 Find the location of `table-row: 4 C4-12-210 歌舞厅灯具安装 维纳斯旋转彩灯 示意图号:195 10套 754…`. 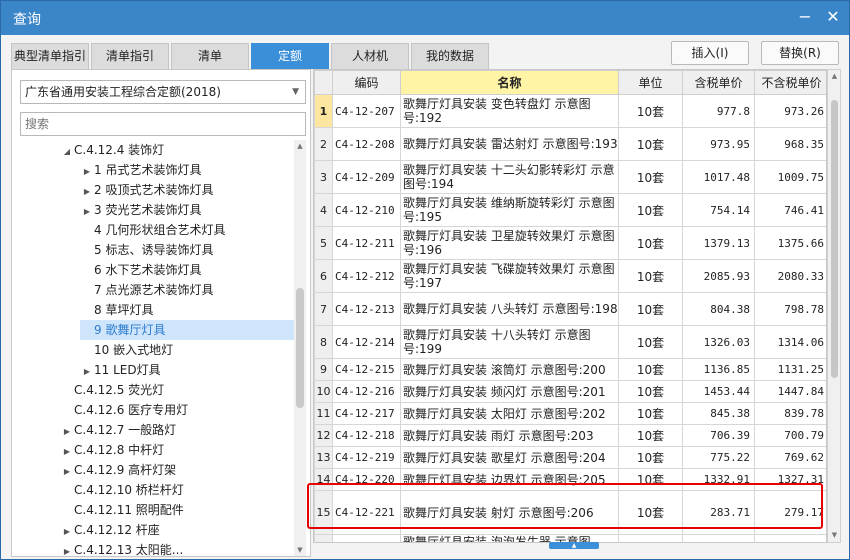

table-row: 4 C4-12-210 歌舞厅灯具安装 维纳斯旋转彩灯 示意图号:195 10套 754… is located at coordinates (570, 210).